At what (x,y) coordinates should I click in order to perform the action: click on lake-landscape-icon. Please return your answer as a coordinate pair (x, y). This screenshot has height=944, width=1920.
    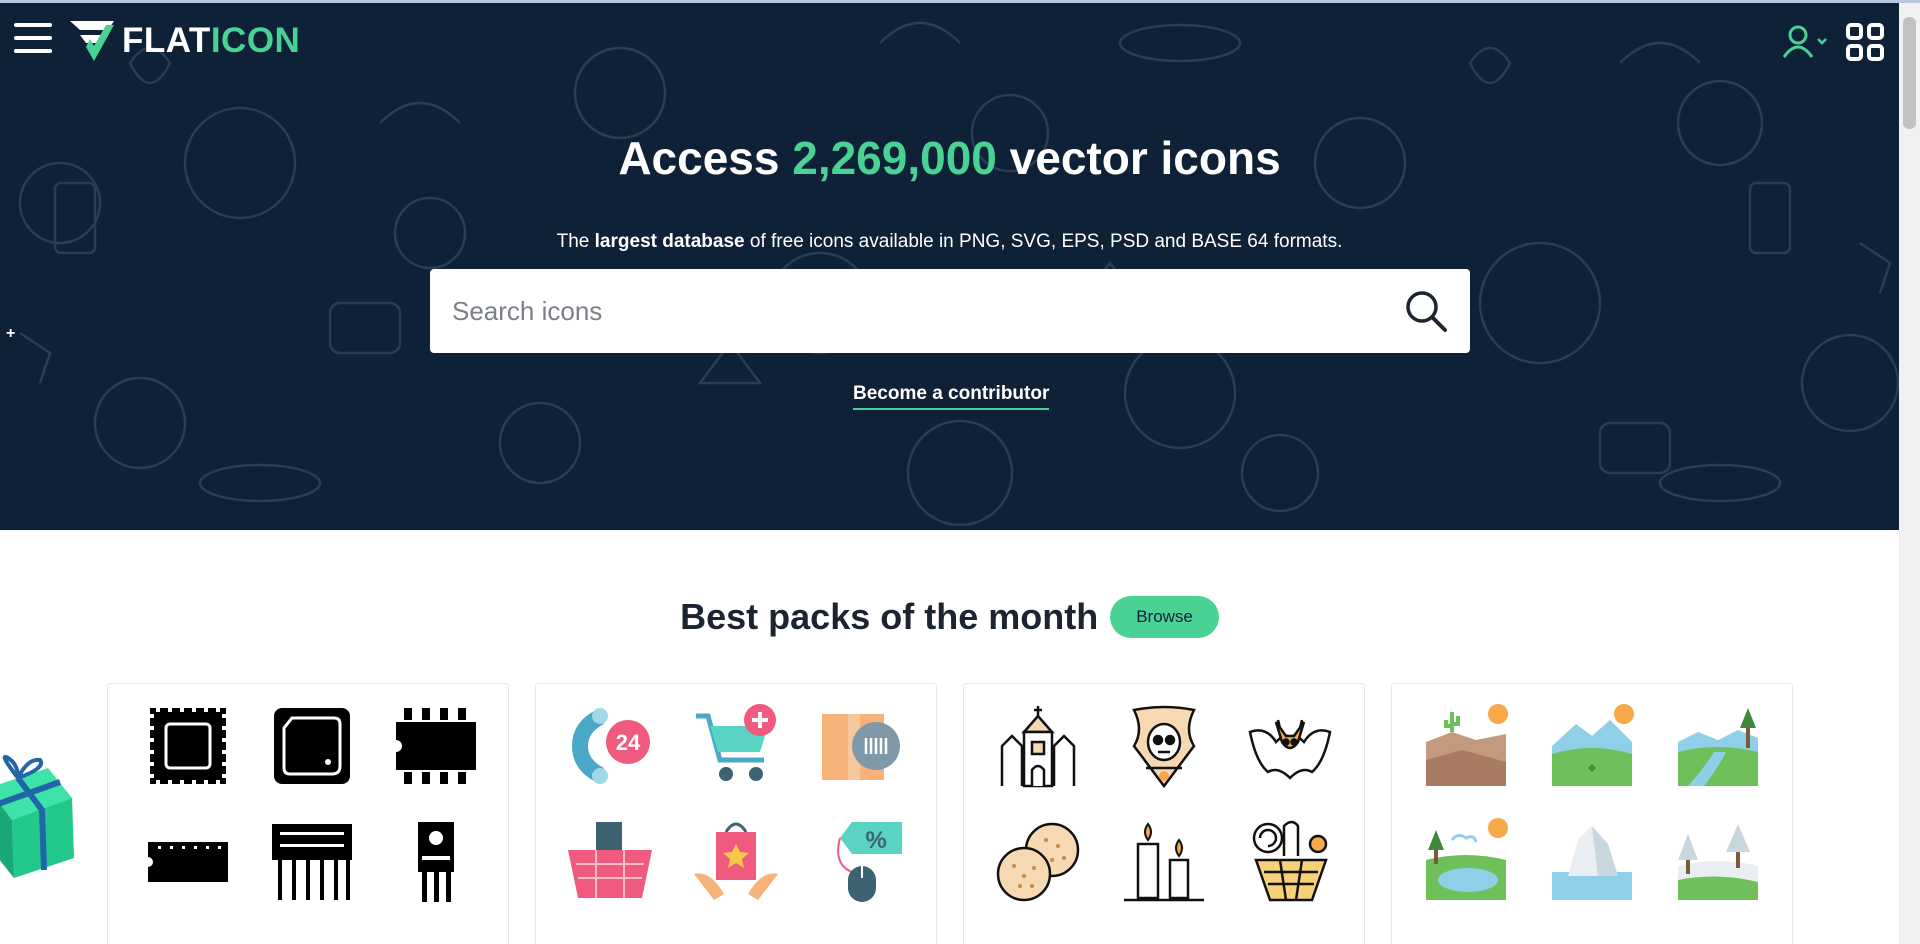
    Looking at the image, I should click on (1467, 859).